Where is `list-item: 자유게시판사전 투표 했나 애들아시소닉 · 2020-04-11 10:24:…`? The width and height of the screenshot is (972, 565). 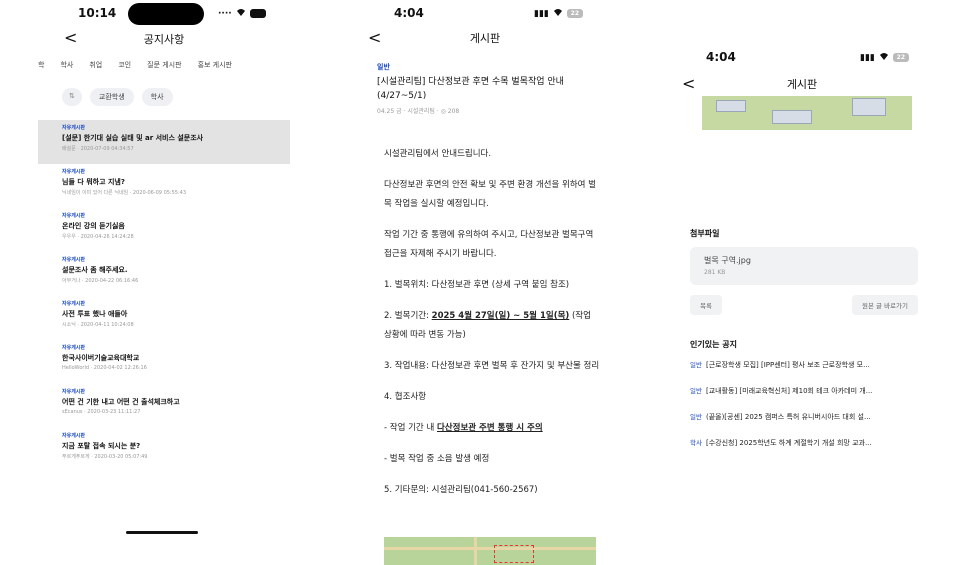
list-item: 자유게시판사전 투표 했나 애들아시소닉 · 2020-04-11 10:24:… is located at coordinates (164, 318).